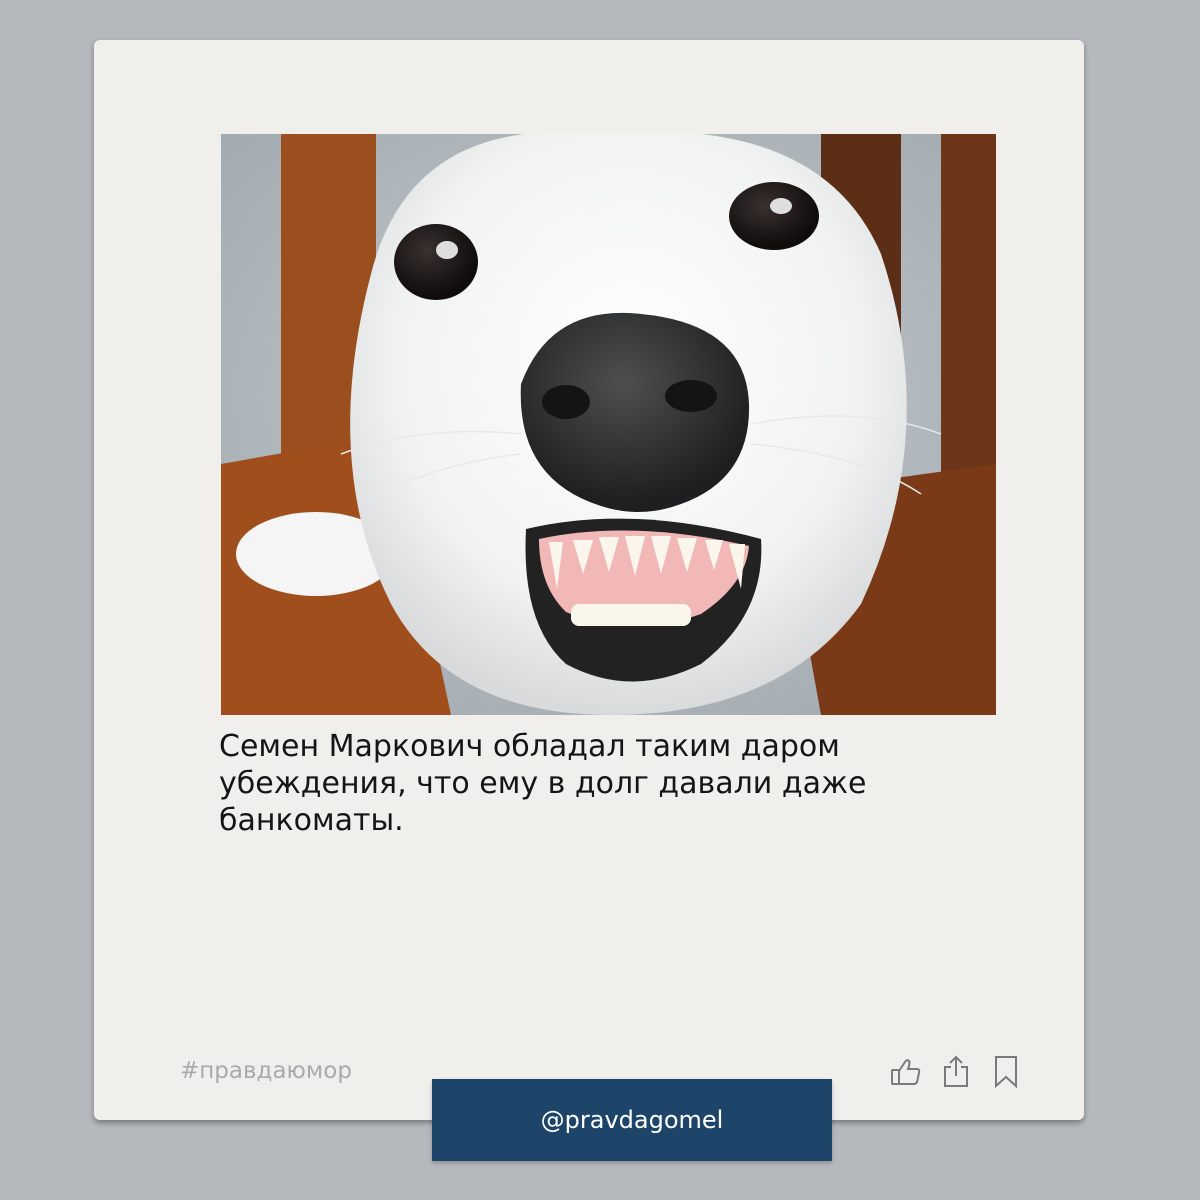  What do you see at coordinates (632, 1120) in the screenshot?
I see `account-handle-button: @pravdagomel` at bounding box center [632, 1120].